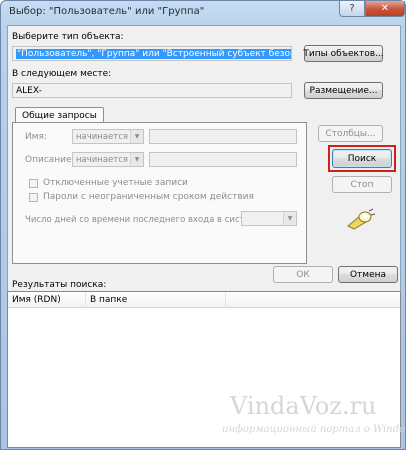 This screenshot has width=406, height=450. I want to click on description-mode-value: начинается с, so click(106, 159).